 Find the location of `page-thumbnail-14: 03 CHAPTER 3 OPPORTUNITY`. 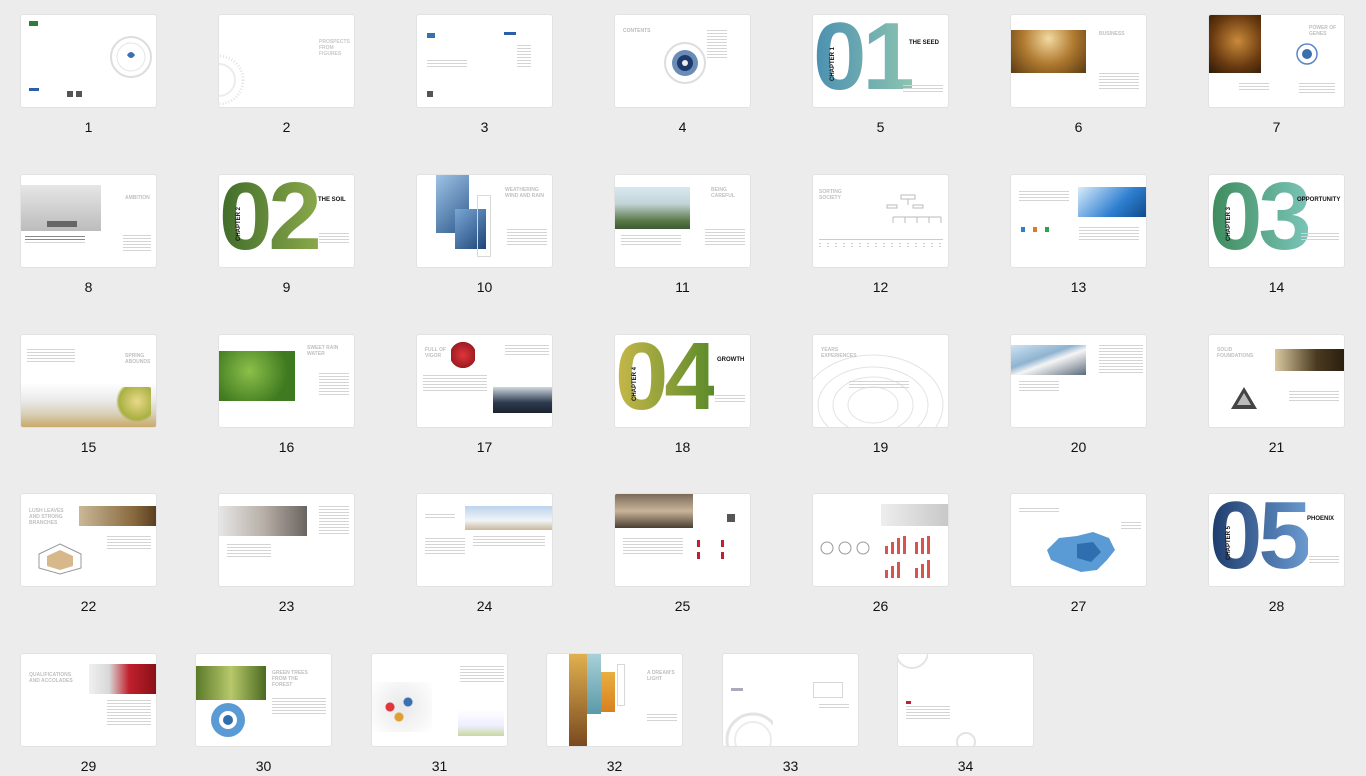

page-thumbnail-14: 03 CHAPTER 3 OPPORTUNITY is located at coordinates (1276, 221).